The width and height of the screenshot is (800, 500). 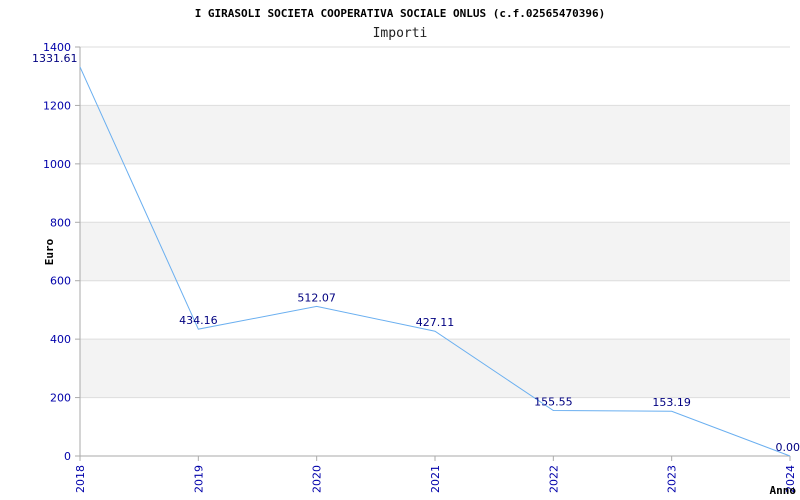 I want to click on y-axis-label: Euro, so click(x=49, y=251).